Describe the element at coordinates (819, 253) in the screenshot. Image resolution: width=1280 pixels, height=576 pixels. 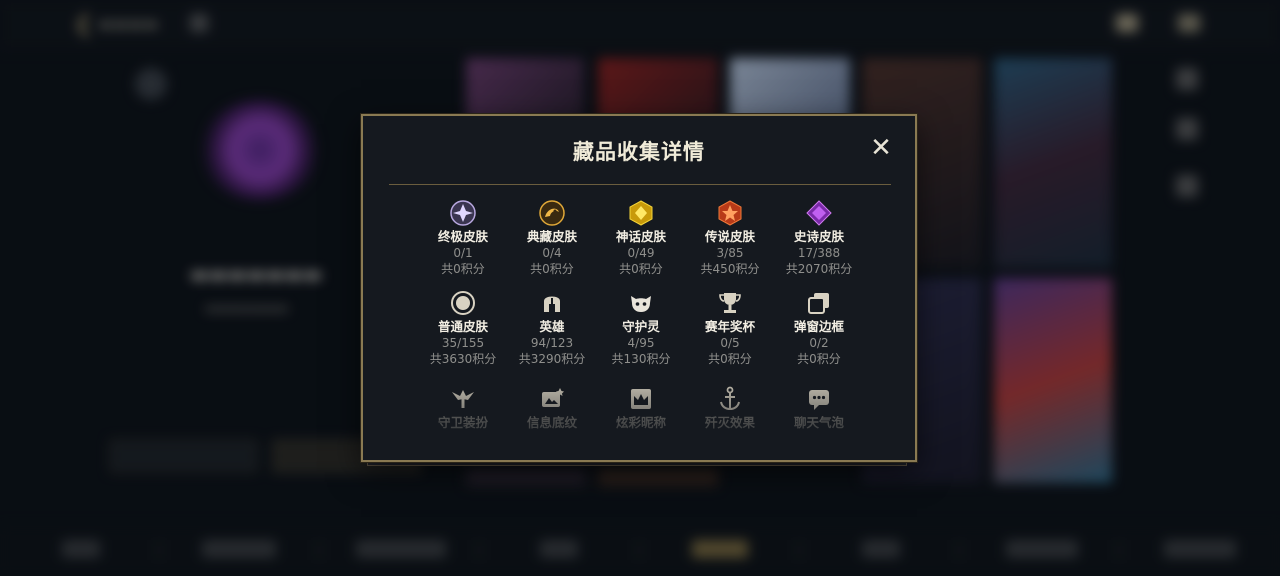
I see `item-count: 17/388` at that location.